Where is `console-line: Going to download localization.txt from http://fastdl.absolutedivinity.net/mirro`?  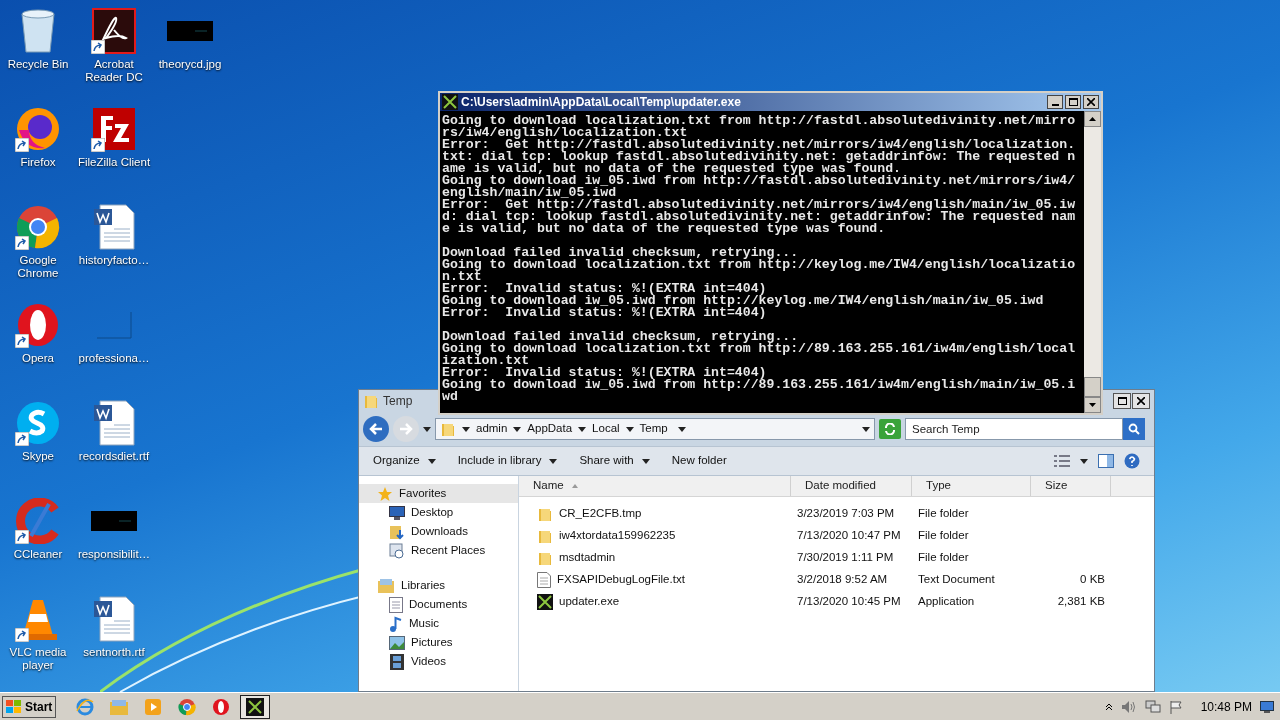 console-line: Going to download localization.txt from http://fastdl.absolutedivinity.net/mirro is located at coordinates (759, 121).